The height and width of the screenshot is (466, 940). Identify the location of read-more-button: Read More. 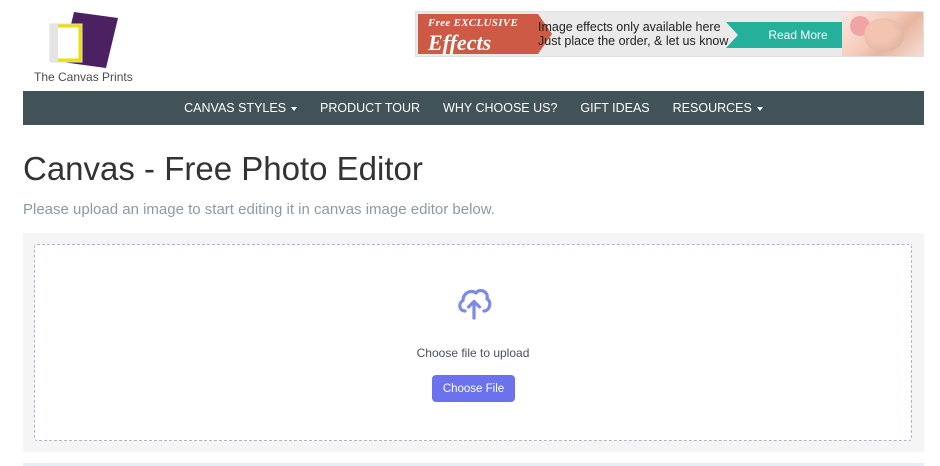
(792, 35).